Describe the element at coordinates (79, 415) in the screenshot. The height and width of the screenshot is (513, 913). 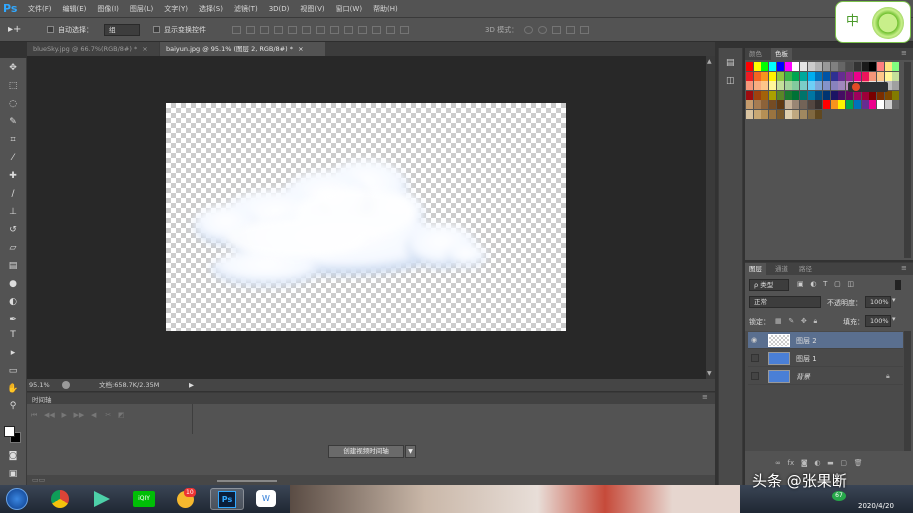
I see `next-frame-icon: ▶▶` at that location.